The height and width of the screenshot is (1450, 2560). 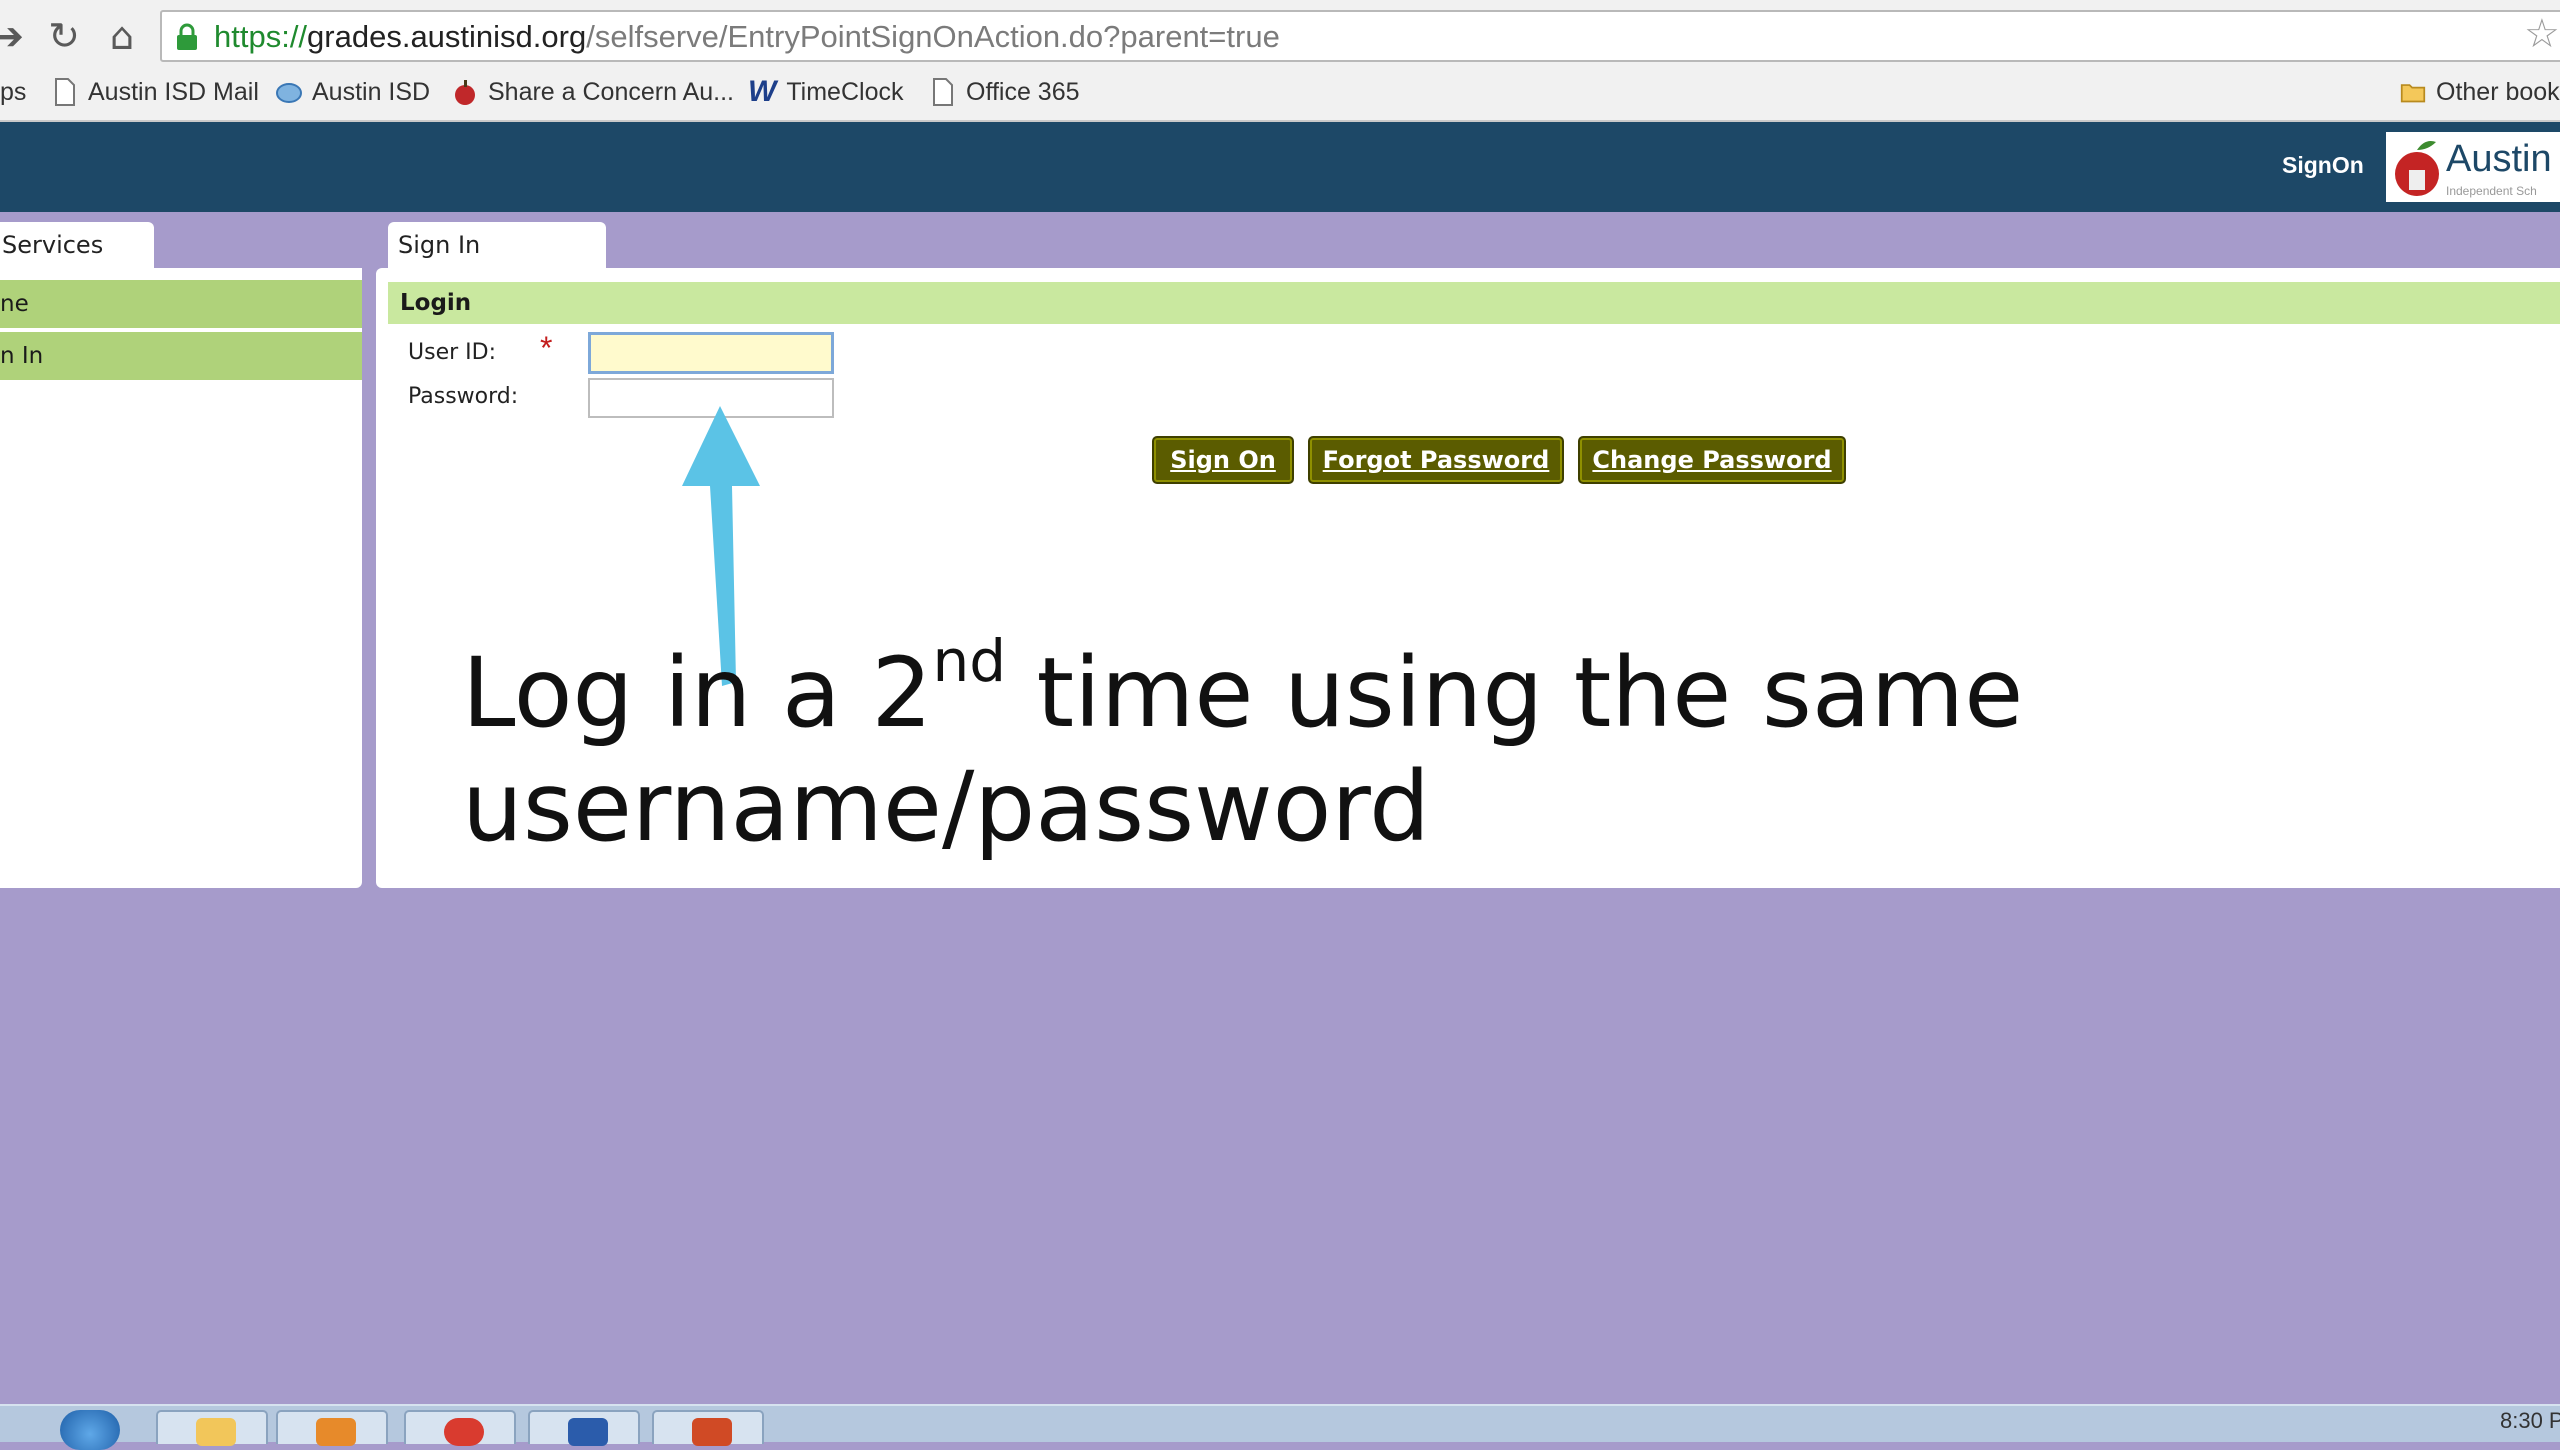 What do you see at coordinates (2491, 191) in the screenshot?
I see `logo-subtitle: Independent Sch` at bounding box center [2491, 191].